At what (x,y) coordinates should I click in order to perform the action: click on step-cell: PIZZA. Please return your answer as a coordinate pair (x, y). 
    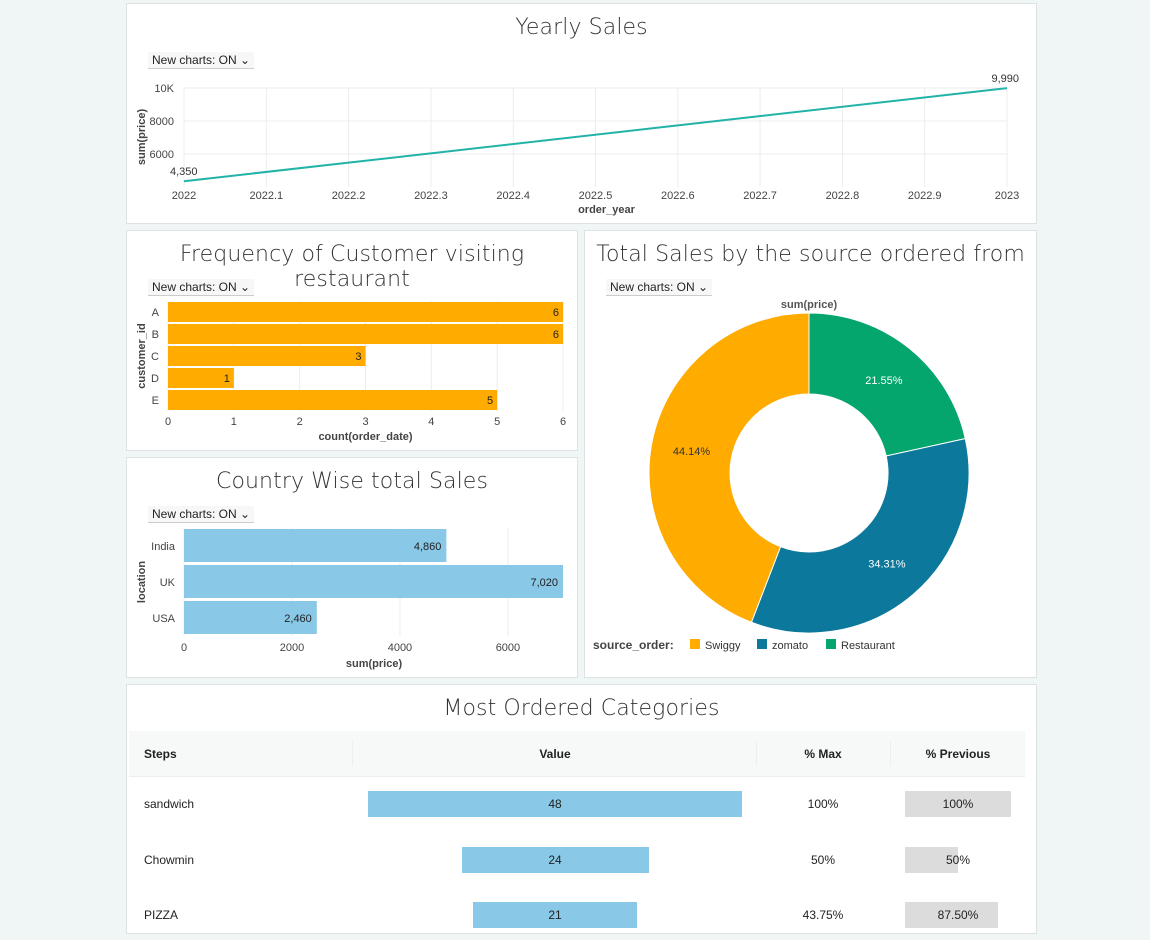
    Looking at the image, I should click on (161, 915).